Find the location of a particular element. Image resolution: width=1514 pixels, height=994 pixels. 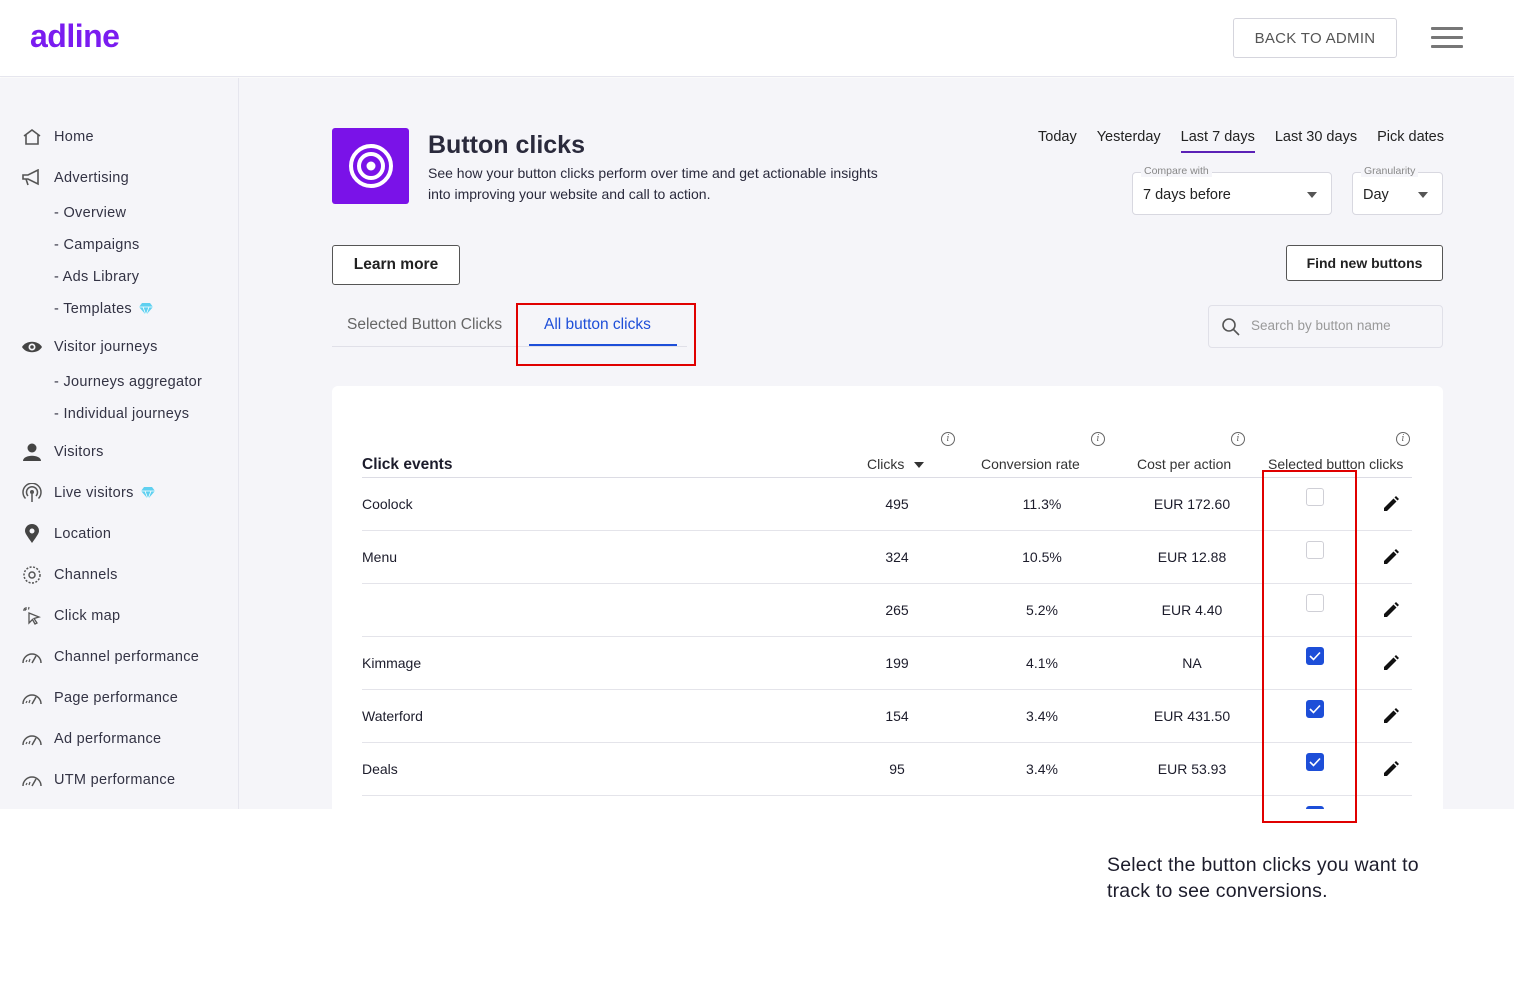

table-row: Kimmage 199 4.1% NA is located at coordinates (887, 663).